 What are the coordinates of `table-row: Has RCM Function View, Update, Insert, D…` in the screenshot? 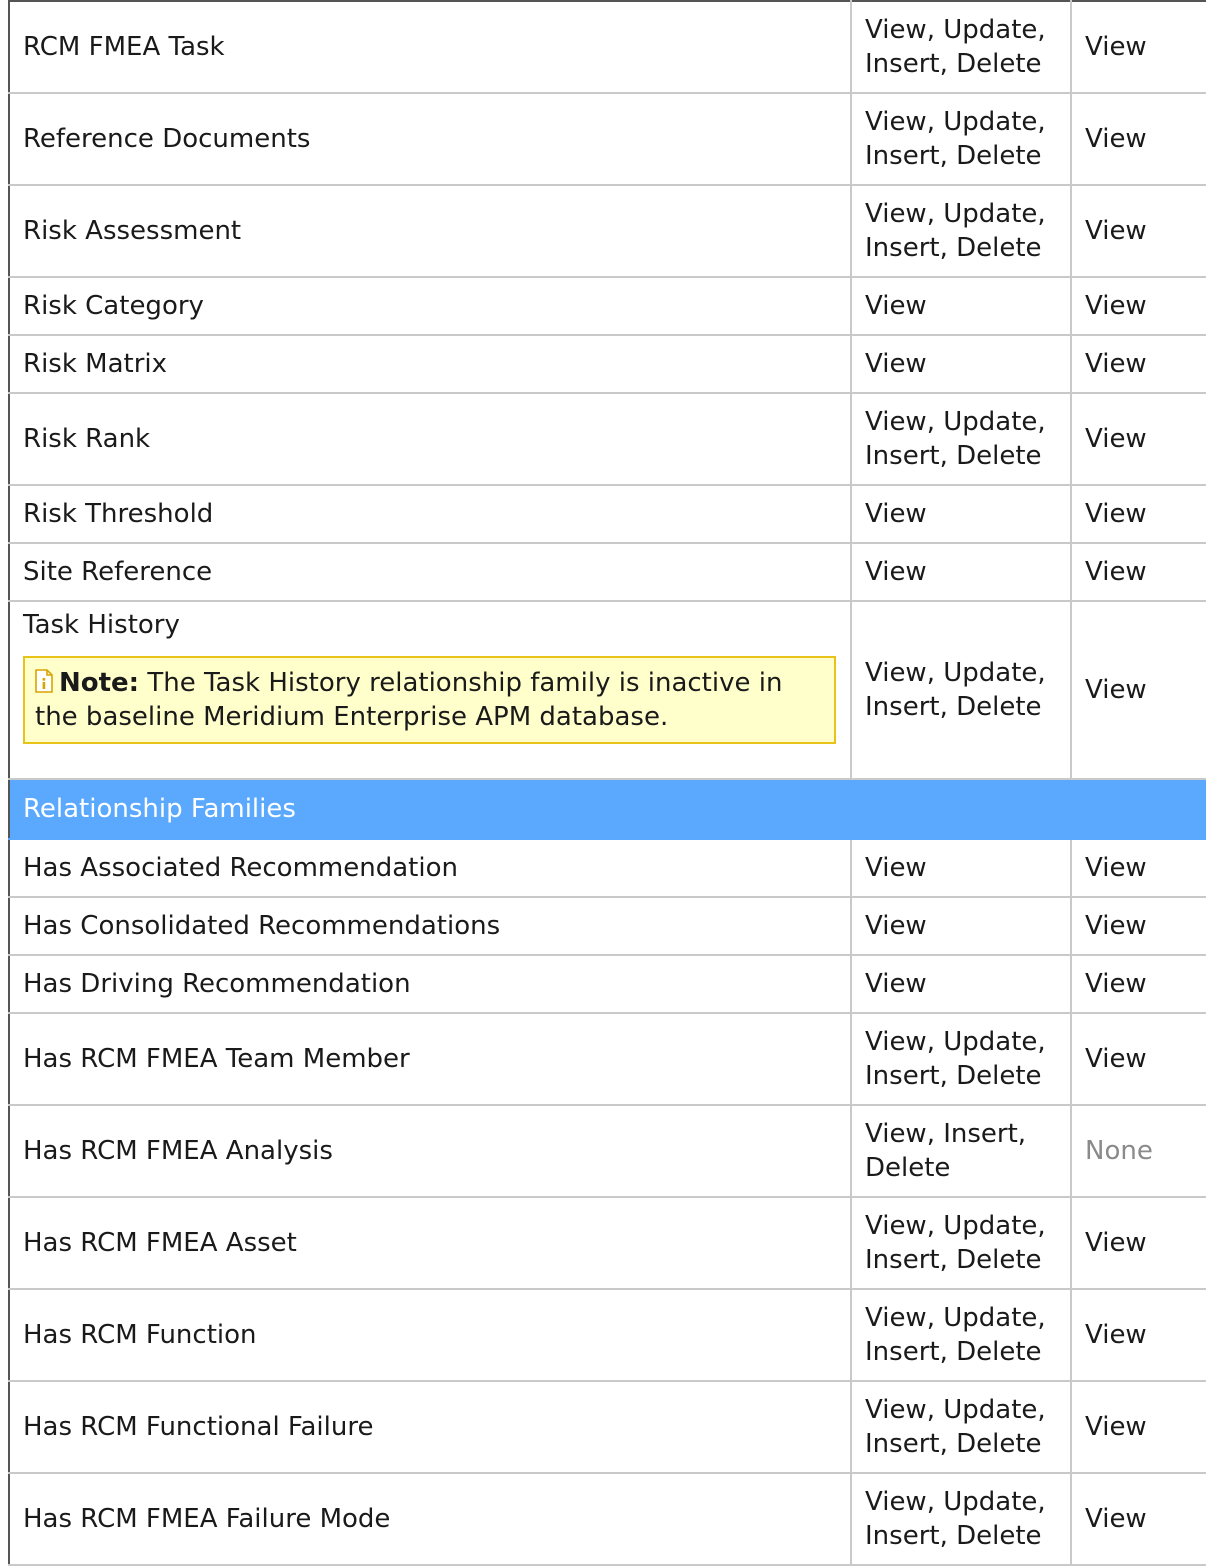 It's located at (607, 1335).